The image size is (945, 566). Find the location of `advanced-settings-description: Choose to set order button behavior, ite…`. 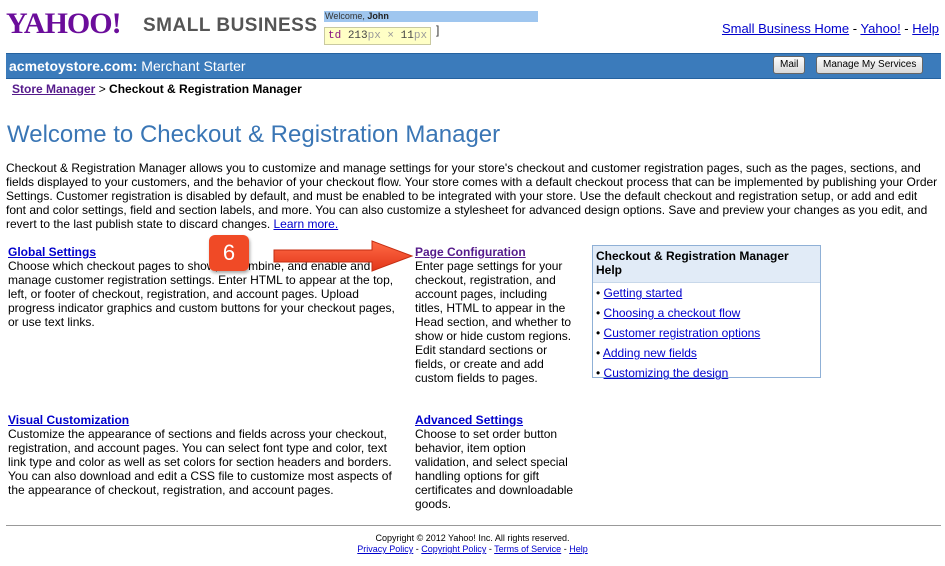

advanced-settings-description: Choose to set order button behavior, ite… is located at coordinates (494, 469).